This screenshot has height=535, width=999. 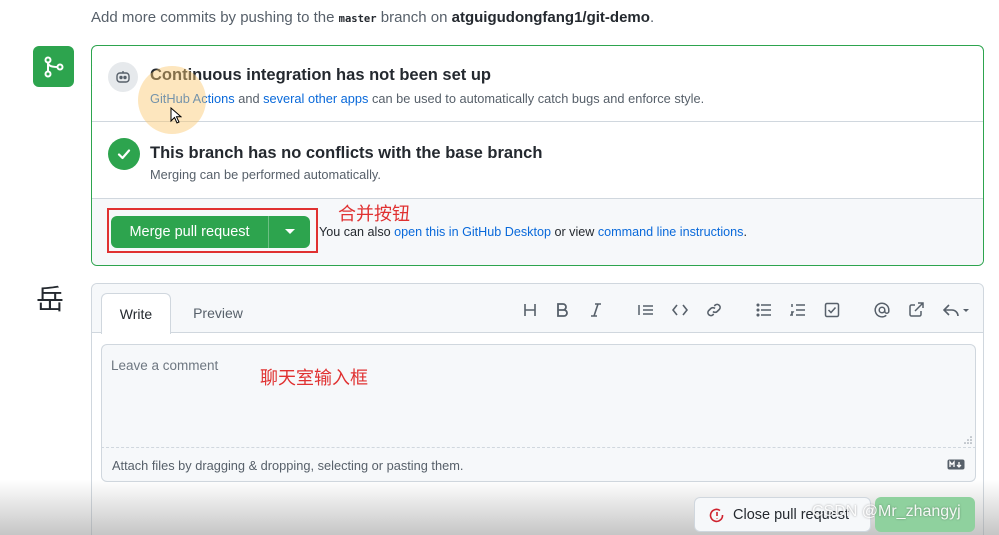 I want to click on repo-name: atguigudongfang1/git-demo, so click(x=550, y=17).